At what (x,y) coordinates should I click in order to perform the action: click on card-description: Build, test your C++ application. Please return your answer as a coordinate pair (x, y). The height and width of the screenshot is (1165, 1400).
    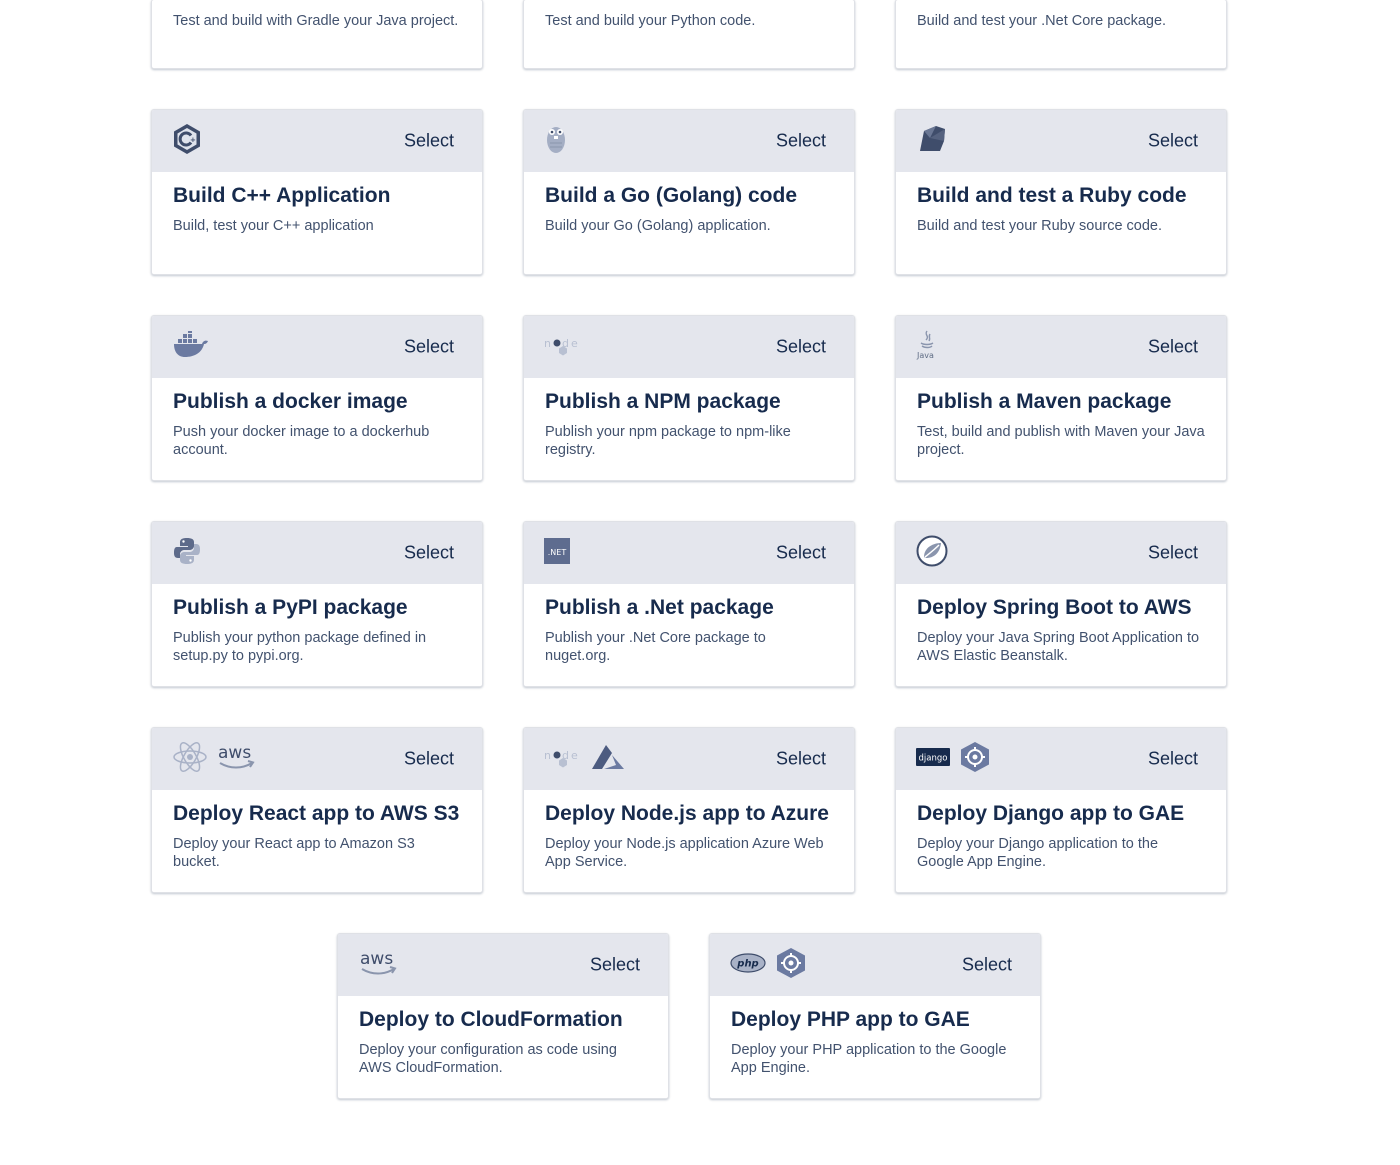
    Looking at the image, I should click on (273, 226).